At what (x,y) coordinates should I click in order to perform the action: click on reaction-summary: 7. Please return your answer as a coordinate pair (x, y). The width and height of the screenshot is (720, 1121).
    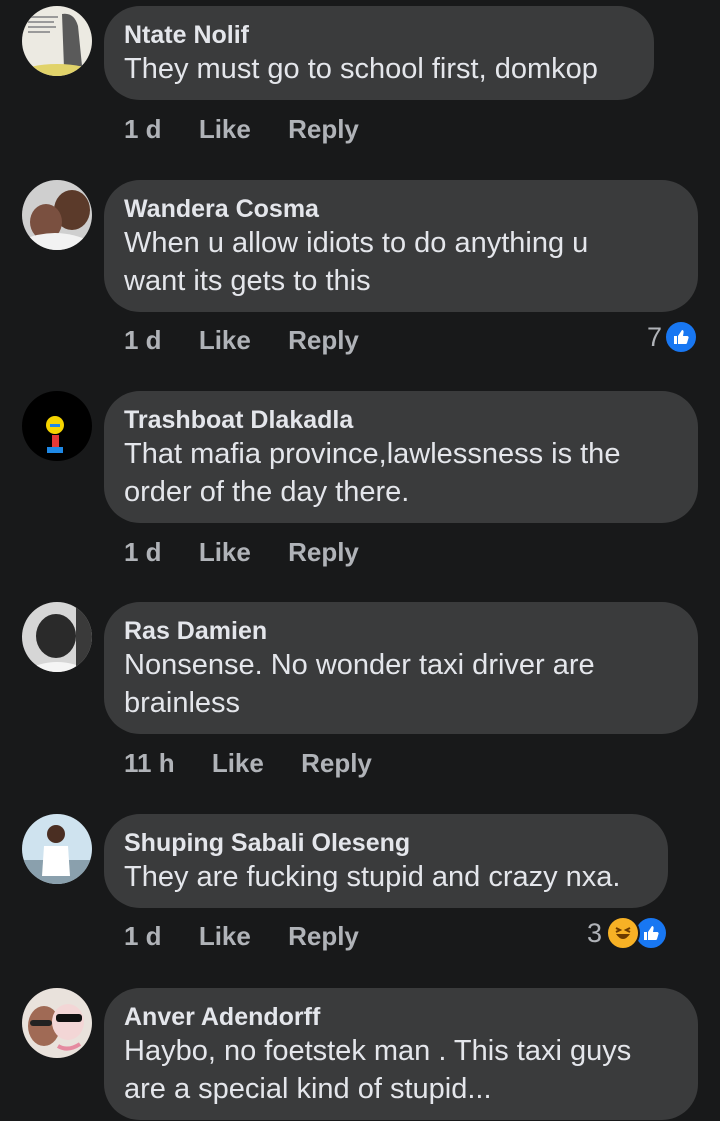
    Looking at the image, I should click on (672, 337).